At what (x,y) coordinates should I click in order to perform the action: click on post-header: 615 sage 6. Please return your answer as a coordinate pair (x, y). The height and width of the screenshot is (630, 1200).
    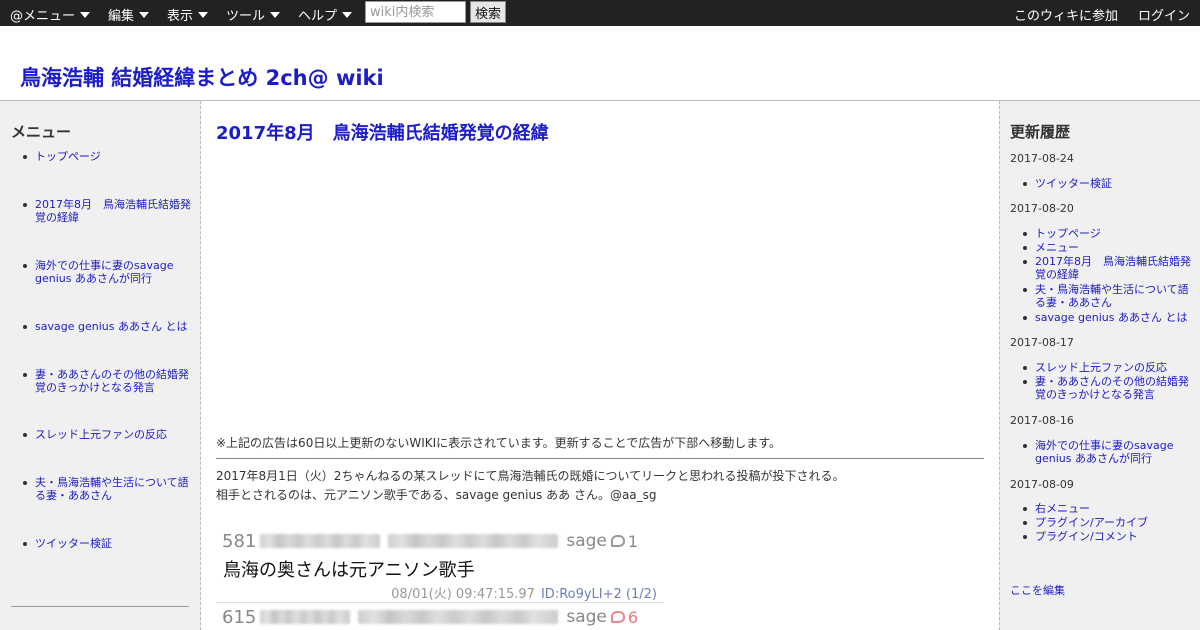
    Looking at the image, I should click on (430, 617).